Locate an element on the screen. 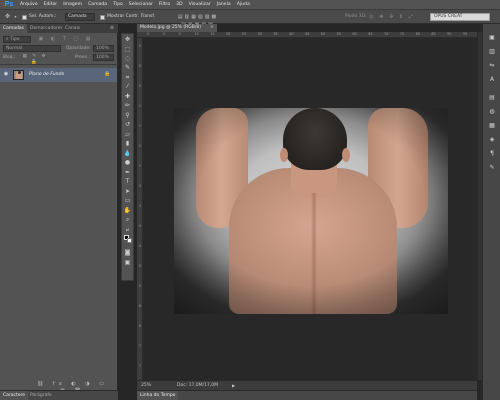 Image resolution: width=500 pixels, height=400 pixels. show-transform-checkbox is located at coordinates (102, 17).